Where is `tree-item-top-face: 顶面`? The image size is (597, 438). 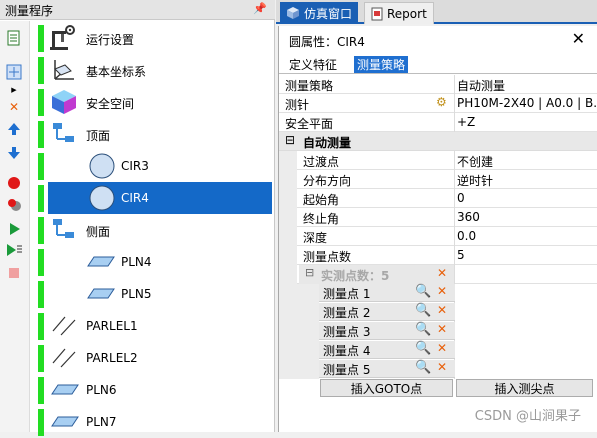 tree-item-top-face: 顶面 is located at coordinates (151, 134).